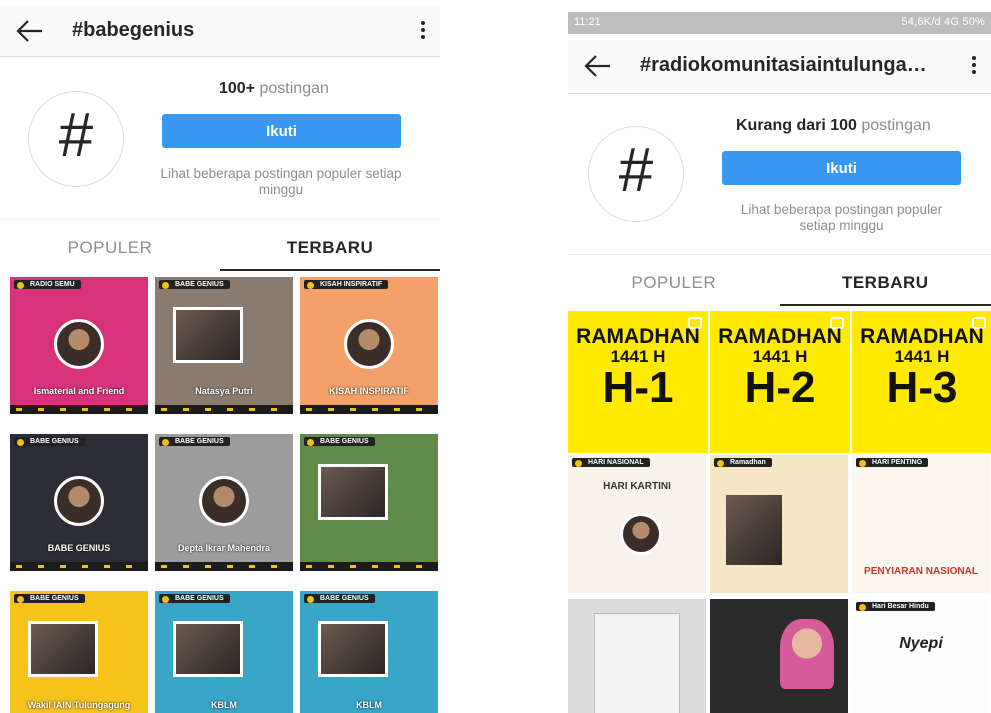  What do you see at coordinates (796, 125) in the screenshot?
I see `post-count-number: Kurang dari 100` at bounding box center [796, 125].